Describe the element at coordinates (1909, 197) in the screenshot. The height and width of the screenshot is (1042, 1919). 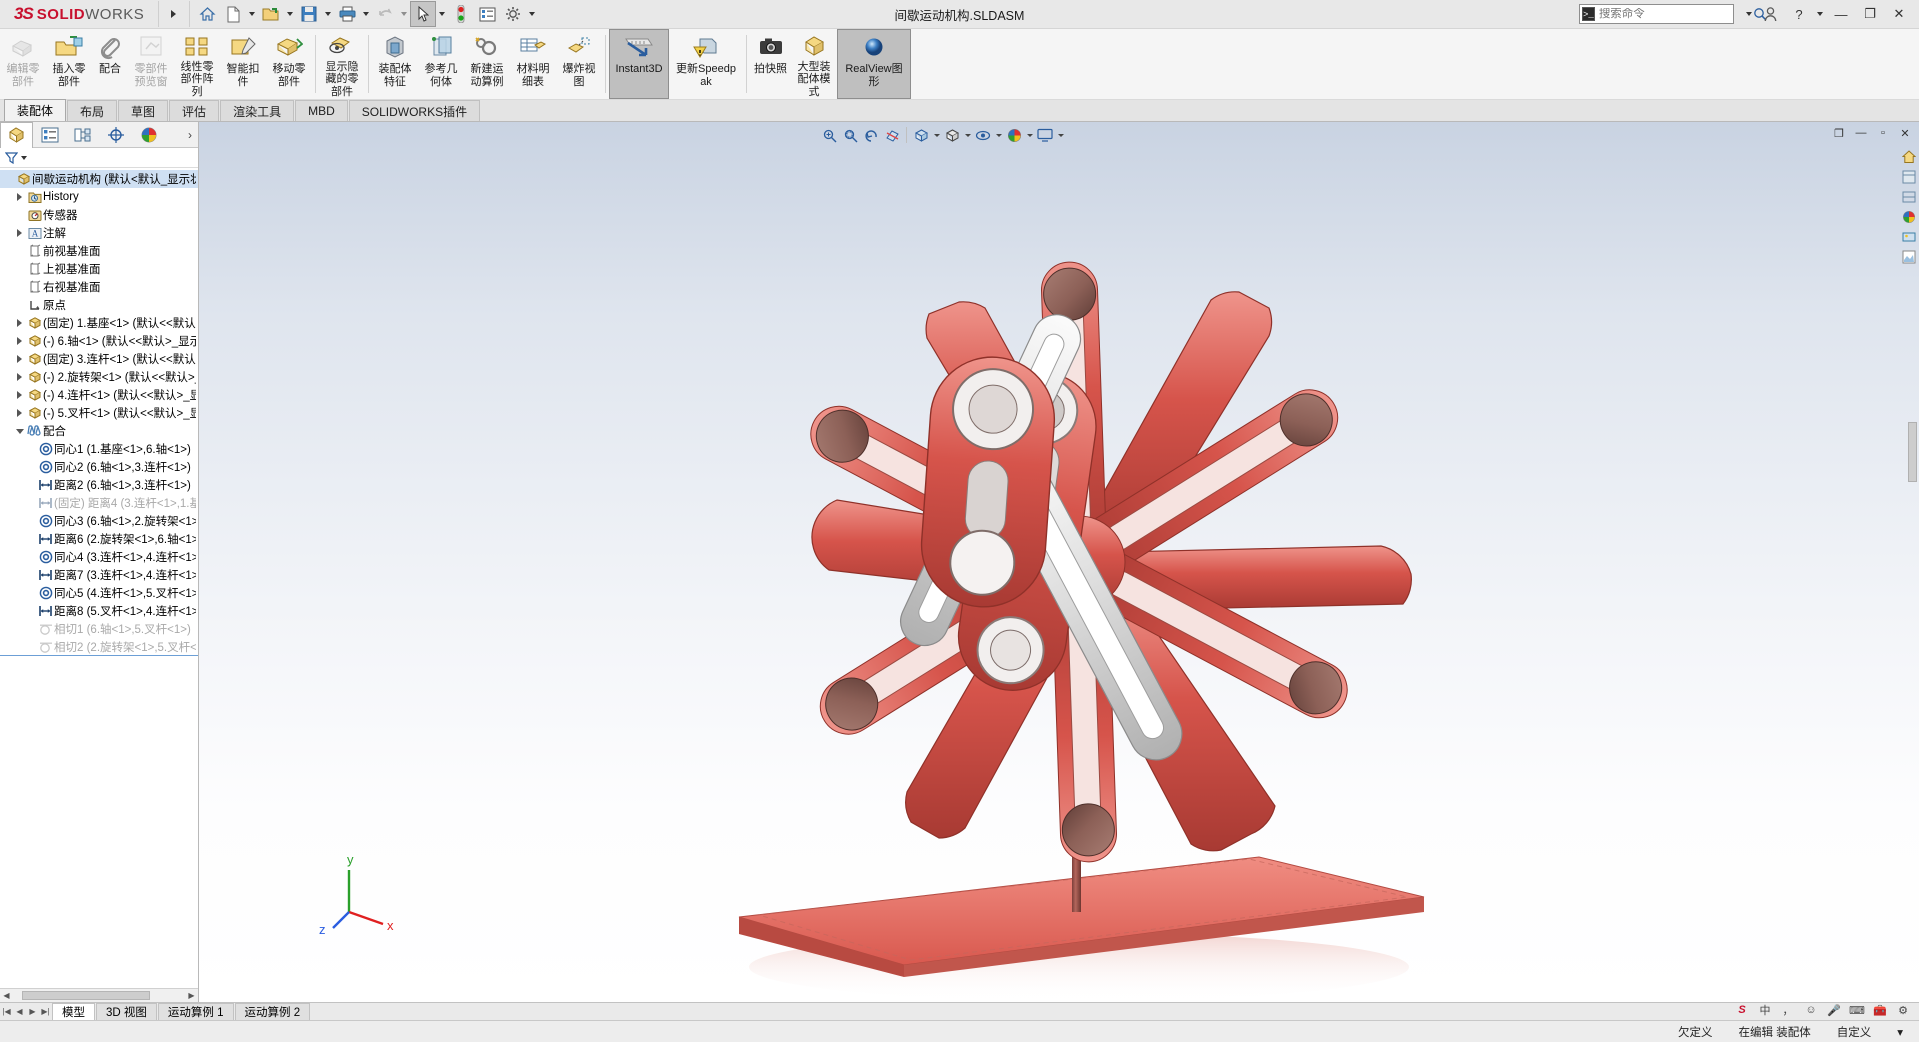
I see `hide-show-icon` at that location.